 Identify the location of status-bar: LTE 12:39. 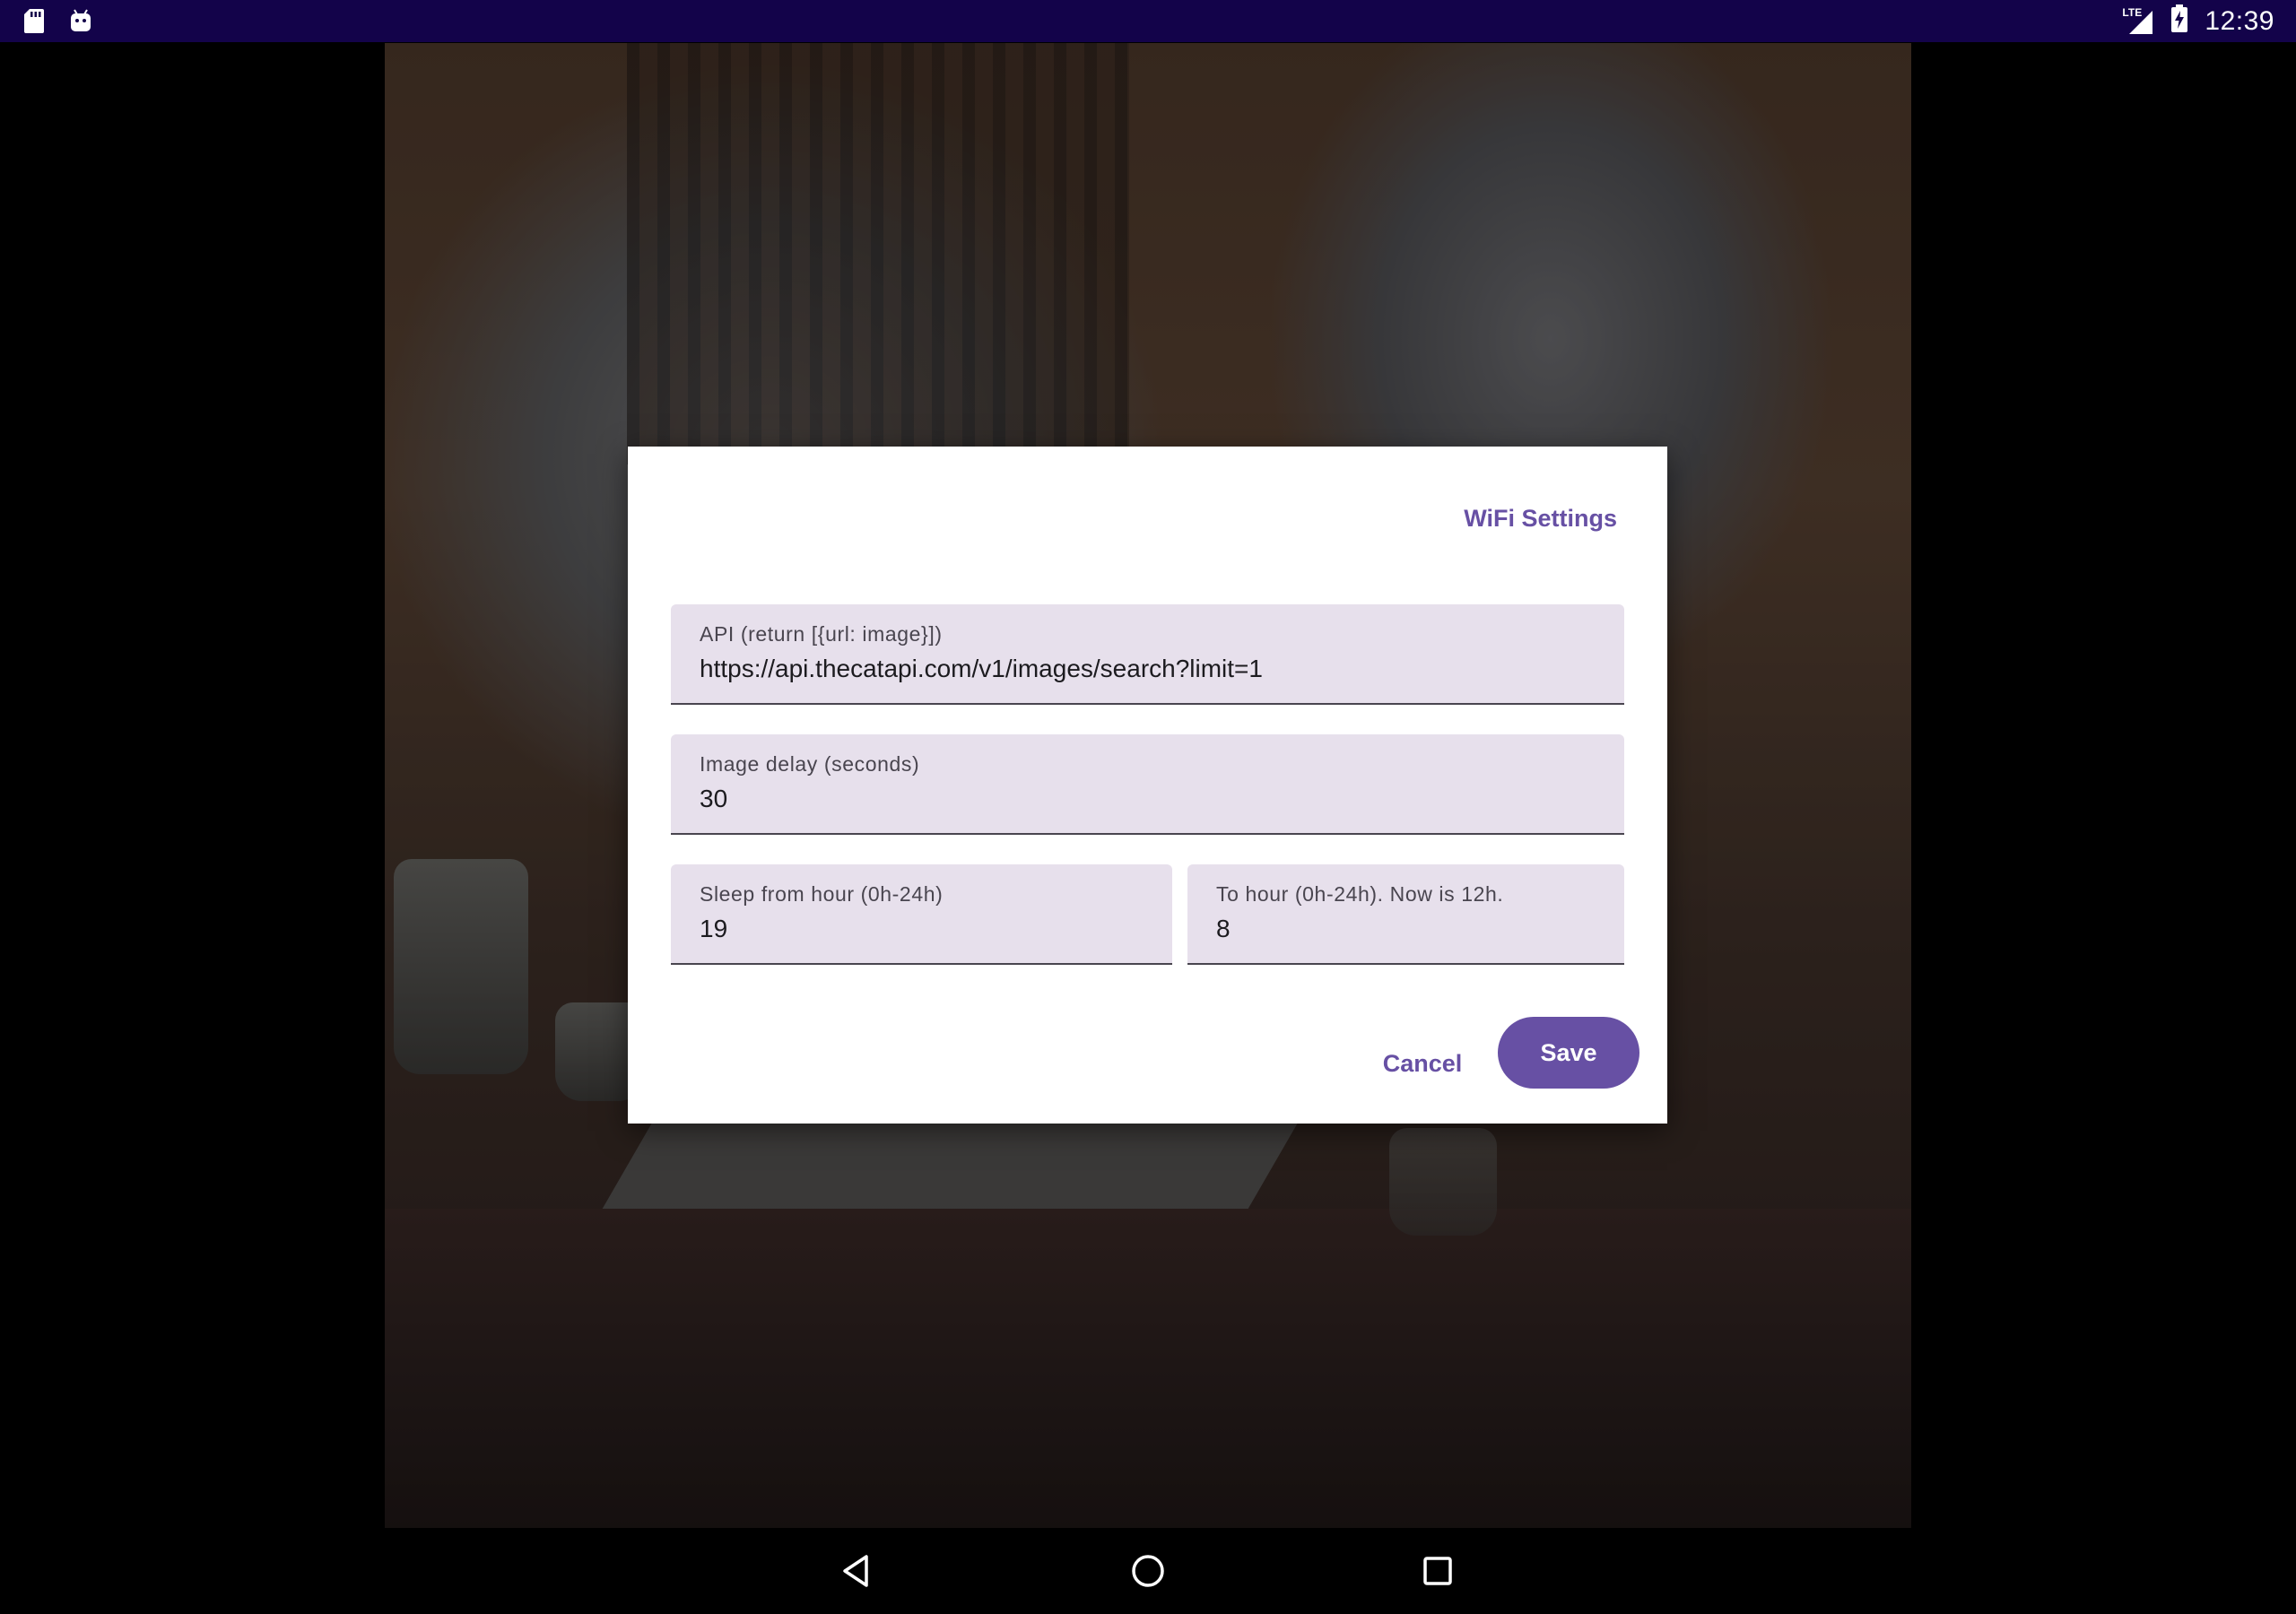
(1148, 21).